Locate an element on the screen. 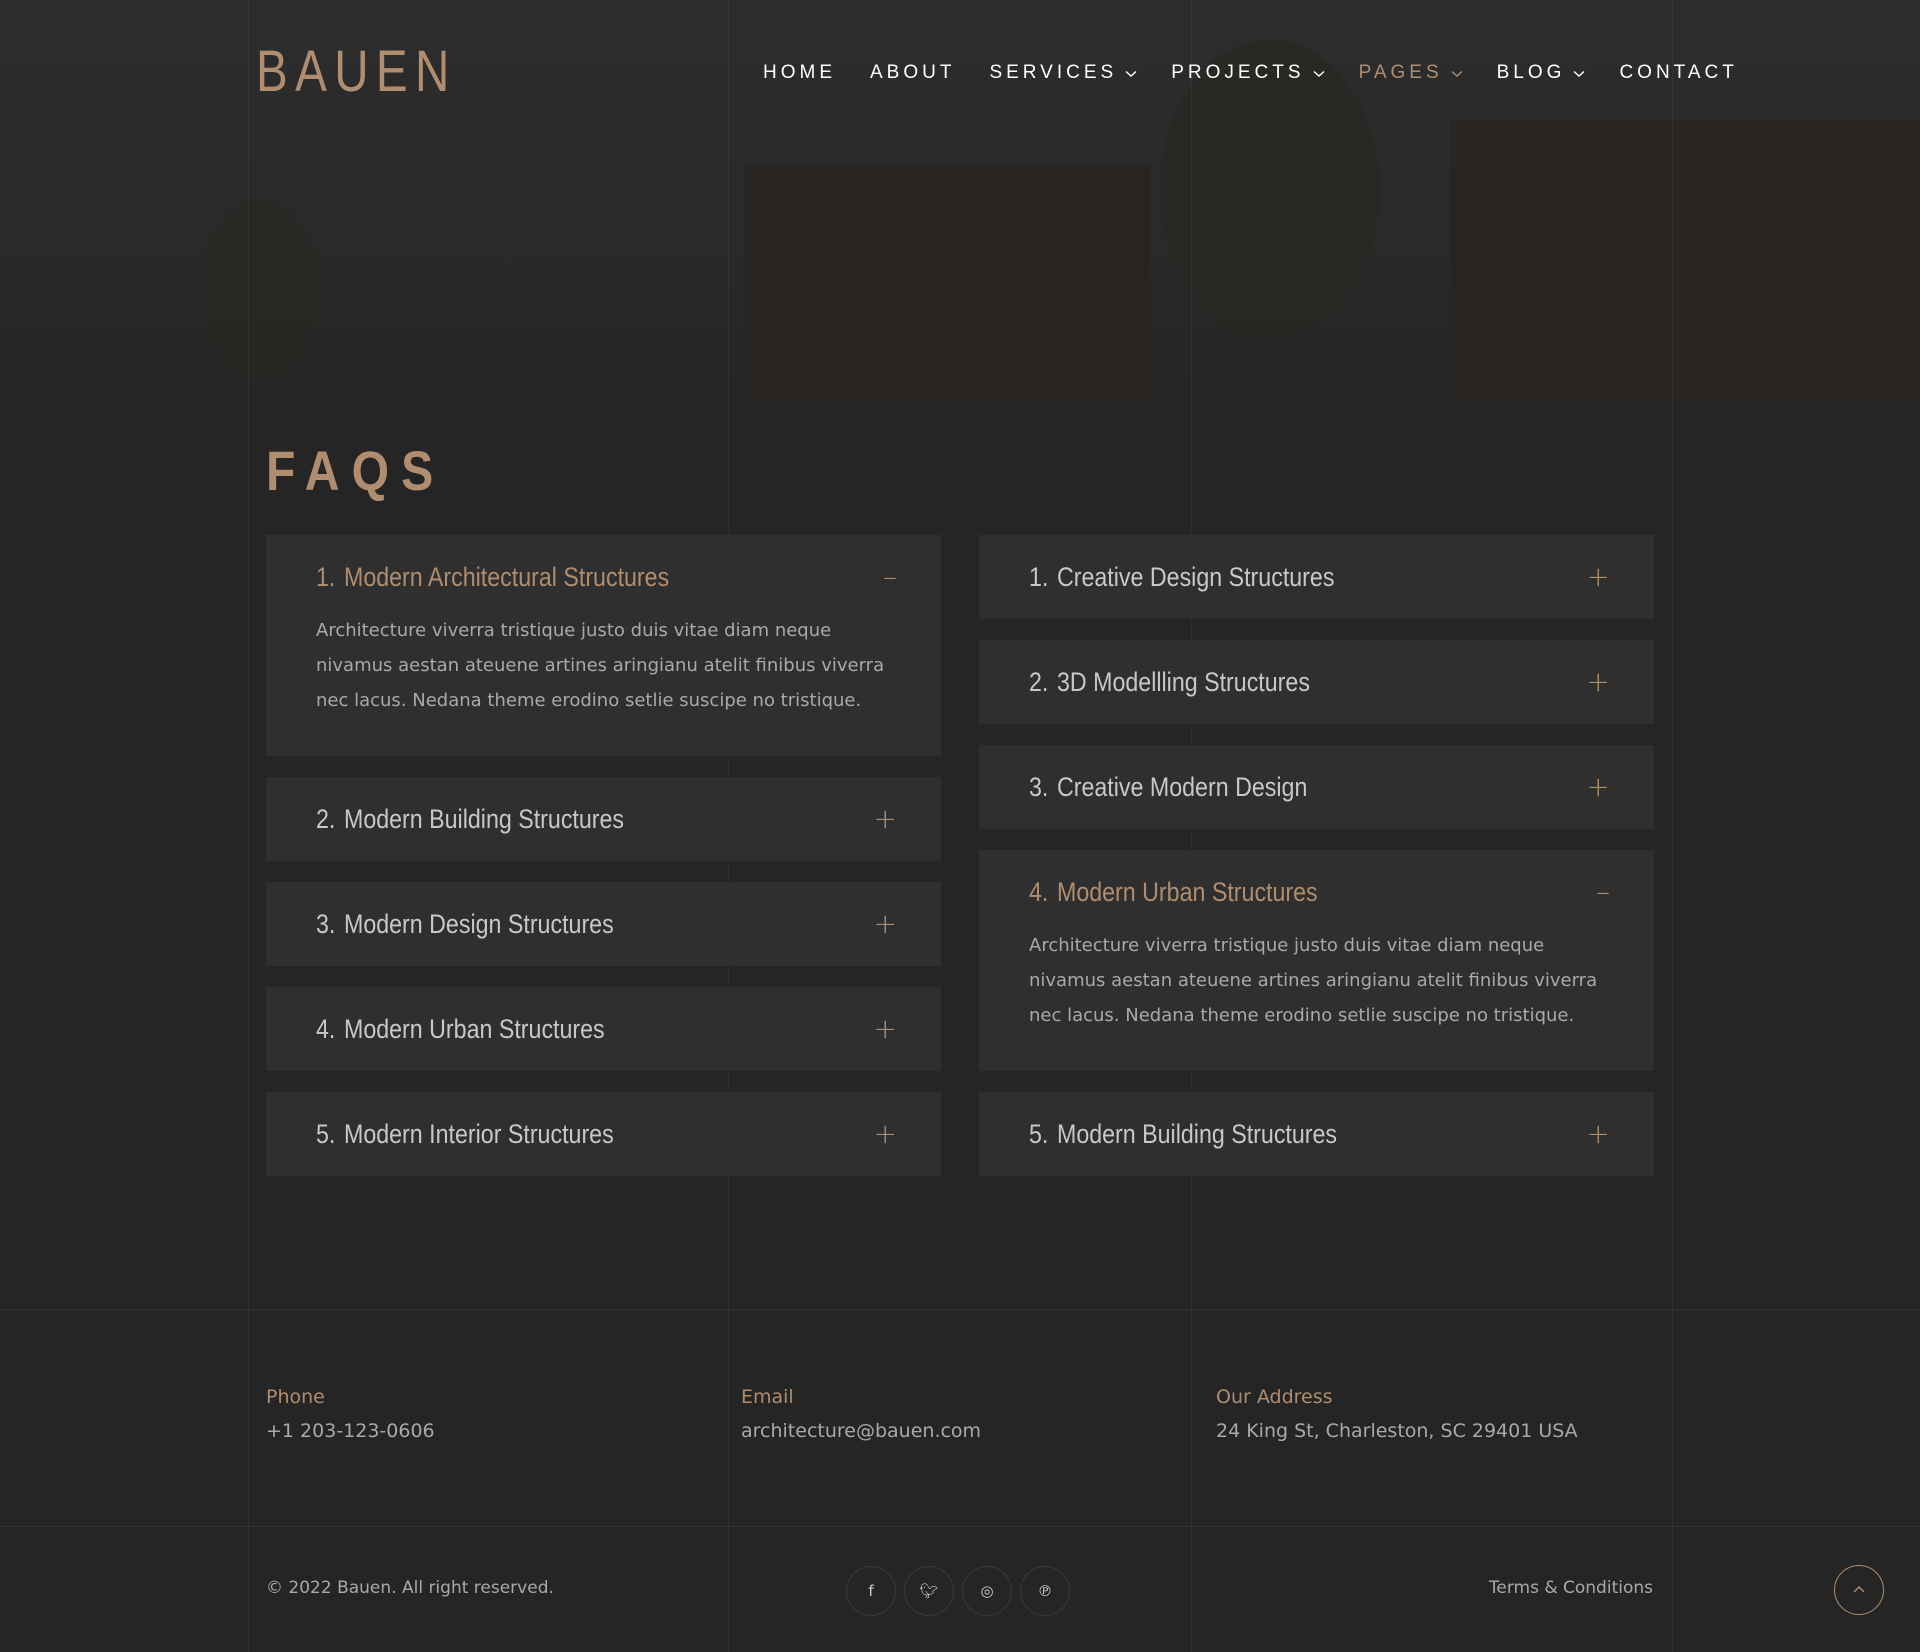 The image size is (1920, 1652). email-link: architecture@bauen.com is located at coordinates (861, 1431).